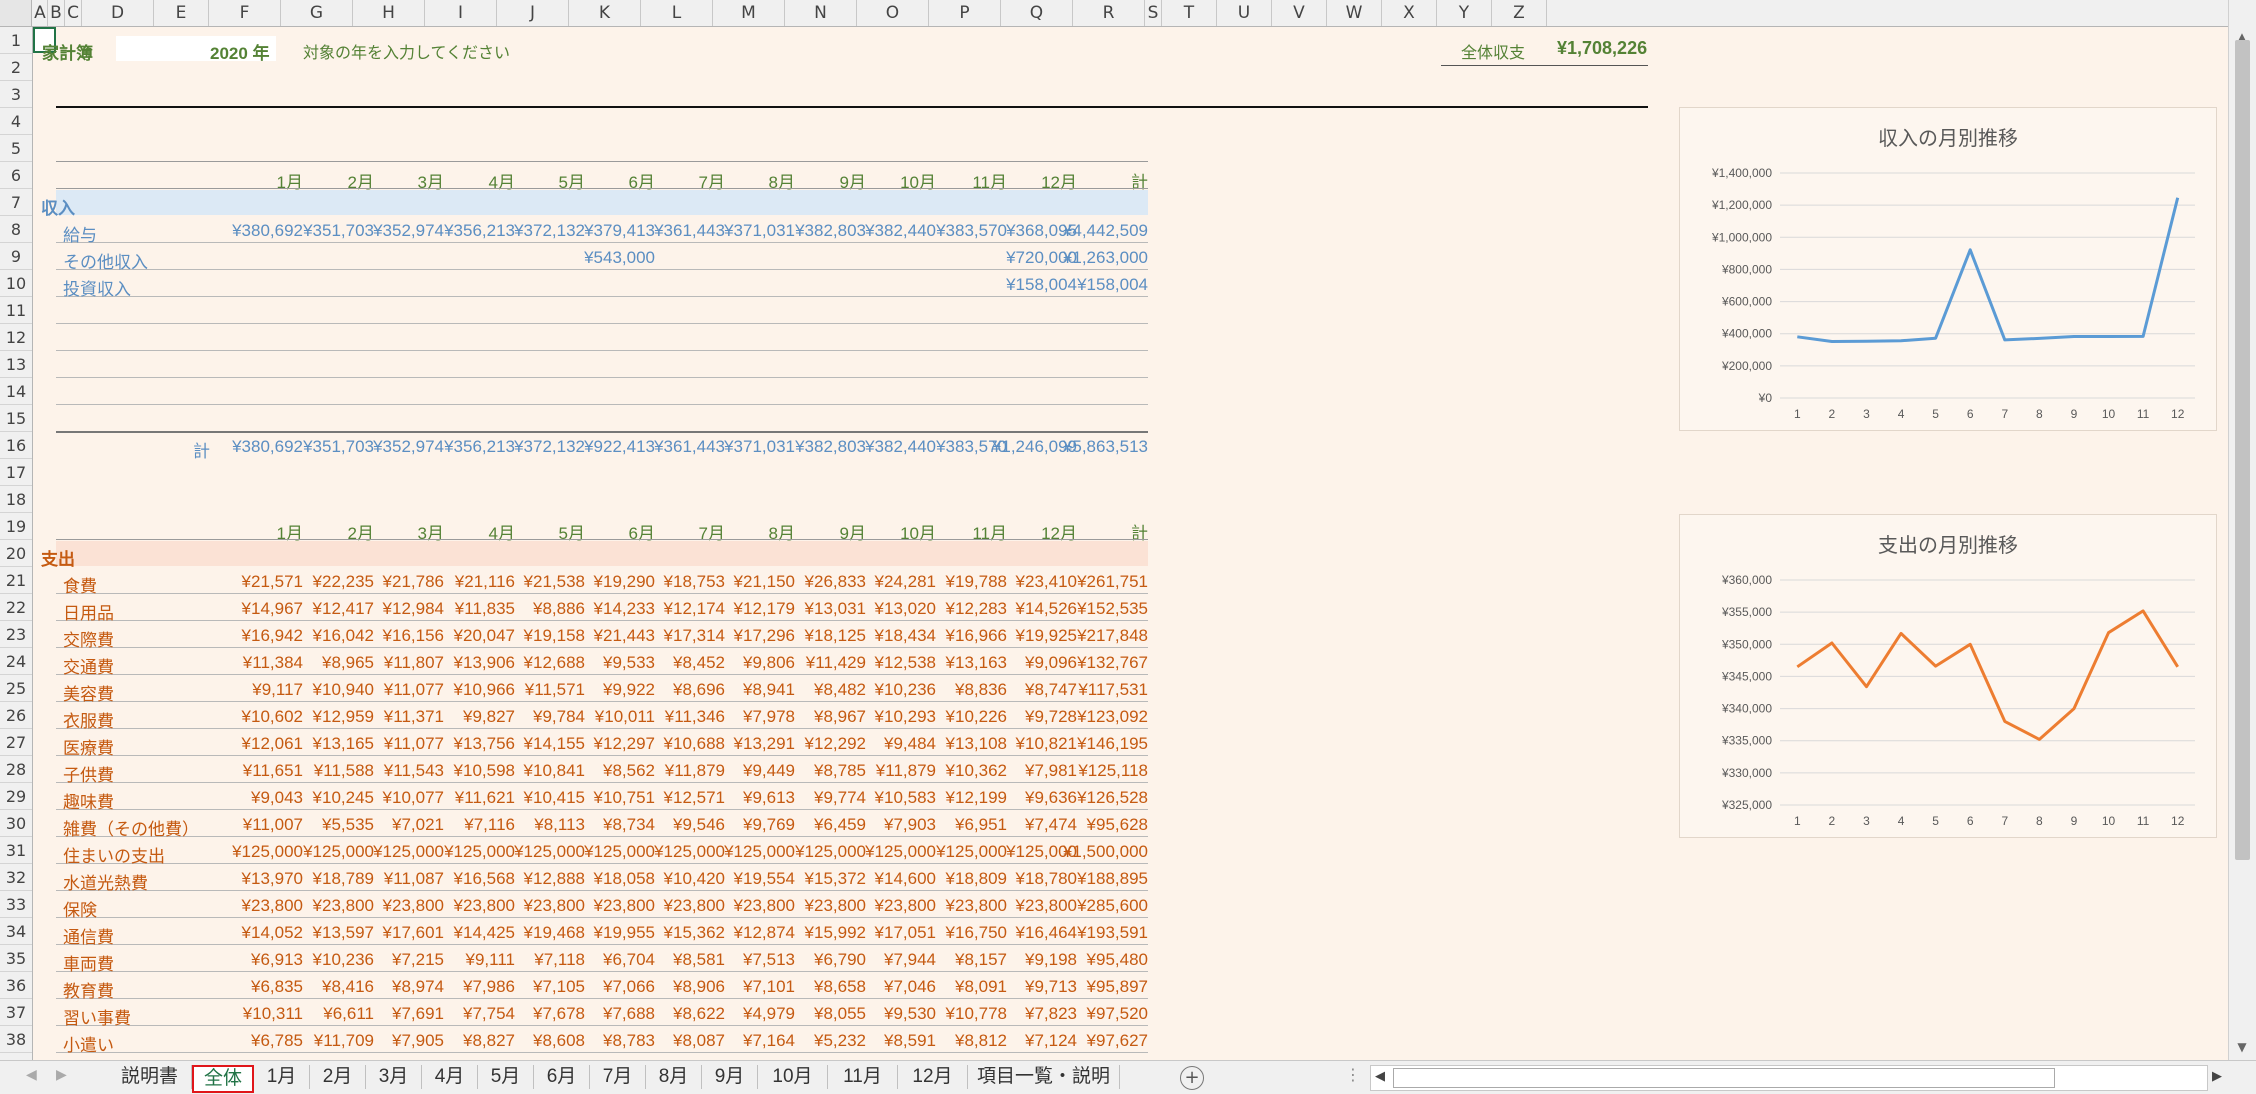 This screenshot has width=2256, height=1094. Describe the element at coordinates (245, 13) in the screenshot. I see `column-header-F: F` at that location.